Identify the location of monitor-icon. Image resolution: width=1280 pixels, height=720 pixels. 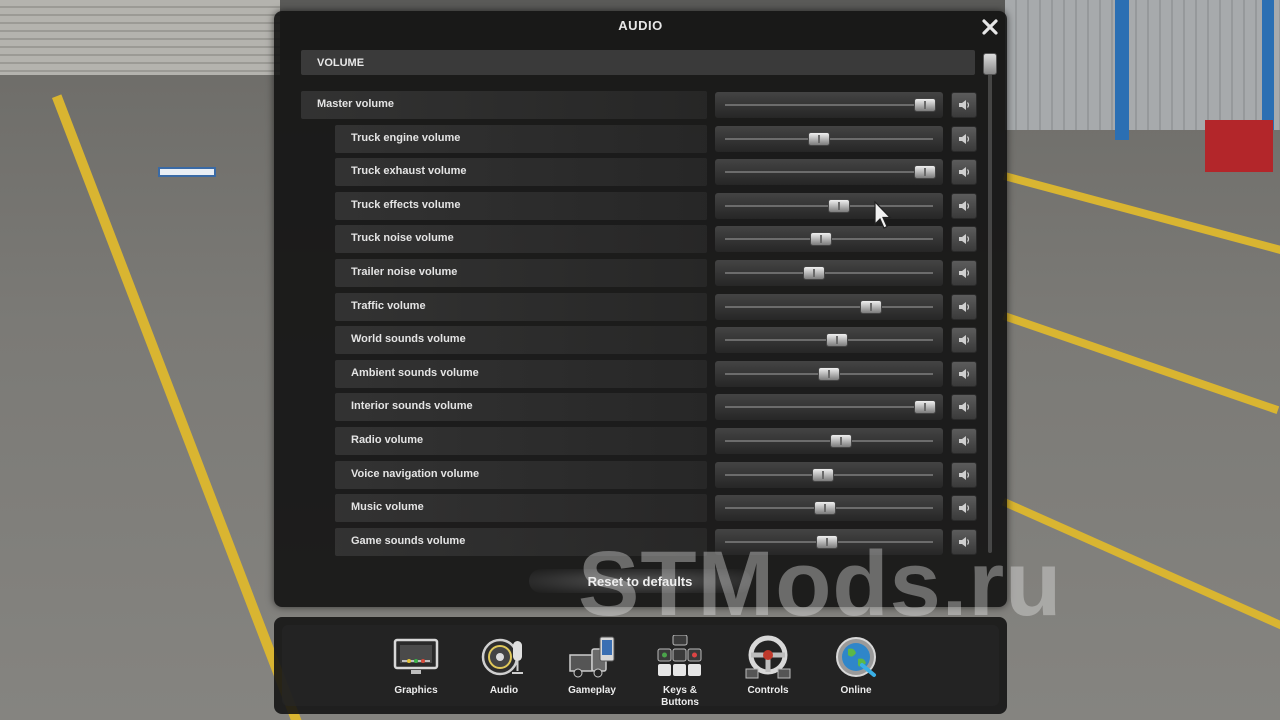
(416, 657).